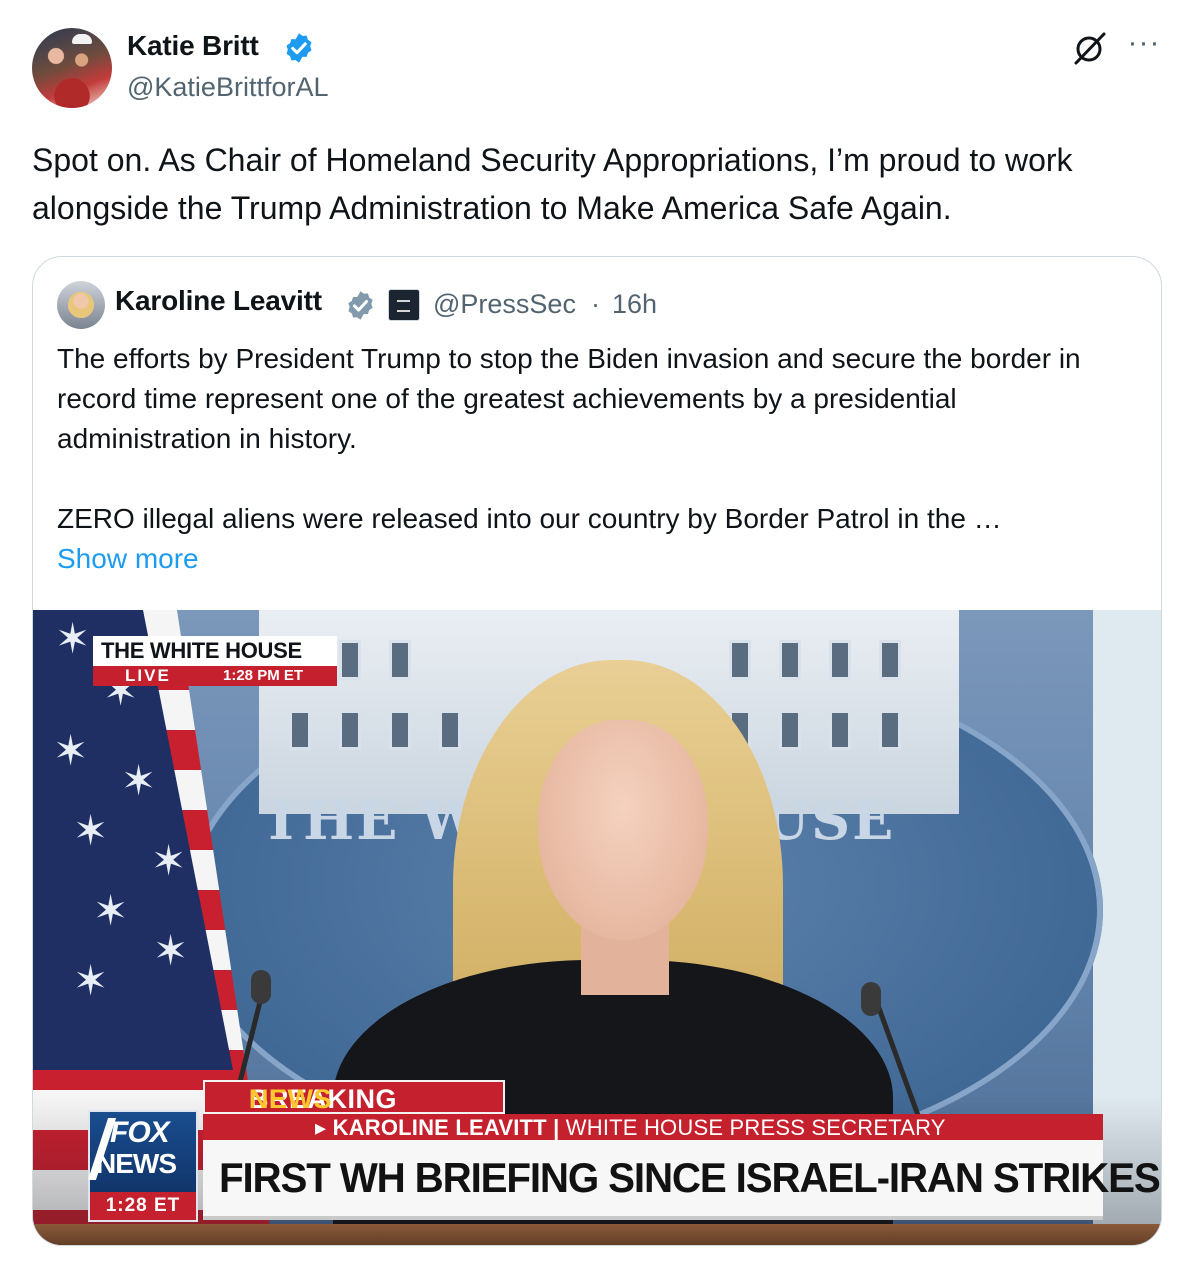  What do you see at coordinates (218, 301) in the screenshot?
I see `quoted-author-name: Karoline Leavitt` at bounding box center [218, 301].